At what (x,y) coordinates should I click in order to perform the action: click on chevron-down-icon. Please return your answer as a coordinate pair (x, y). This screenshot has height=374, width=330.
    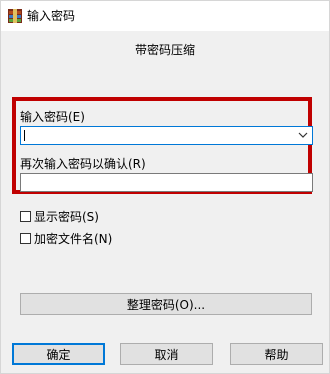
    Looking at the image, I should click on (303, 135).